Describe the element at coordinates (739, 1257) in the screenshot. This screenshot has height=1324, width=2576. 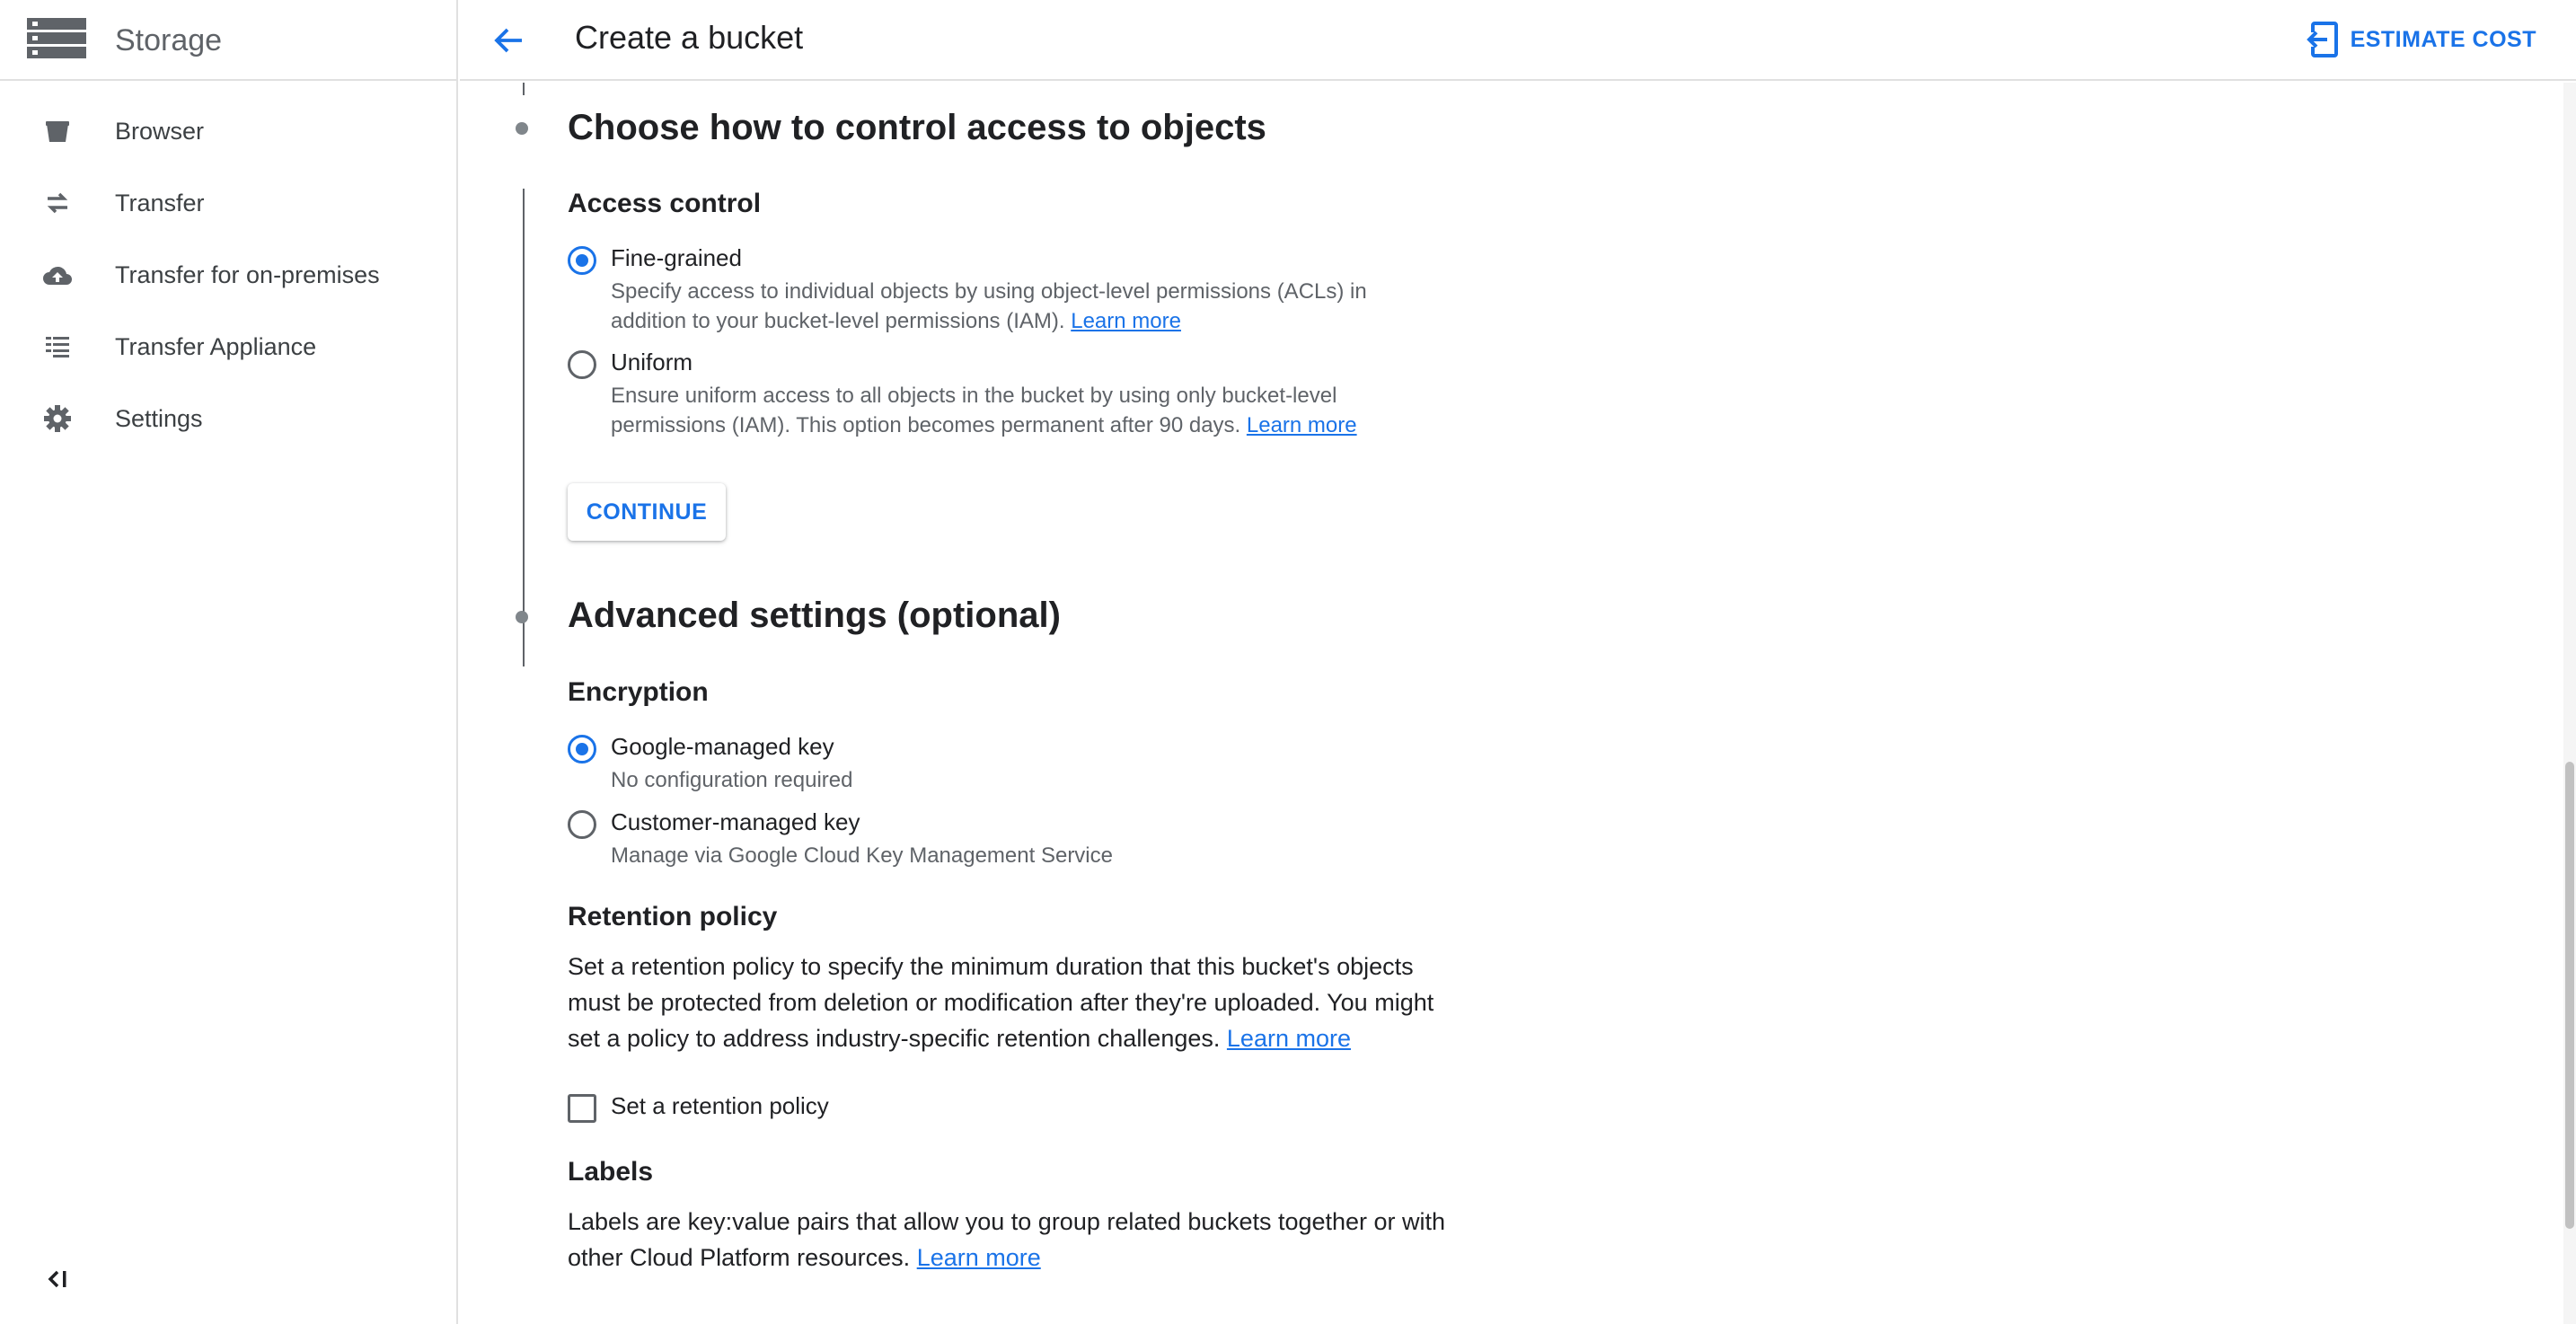
I see `paragraph-text: other Cloud Platform resources.` at that location.